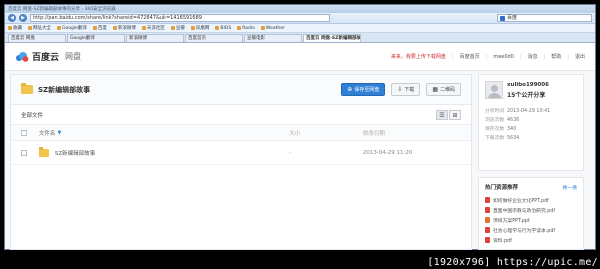  I want to click on user-name: xulibo199006, so click(528, 85).